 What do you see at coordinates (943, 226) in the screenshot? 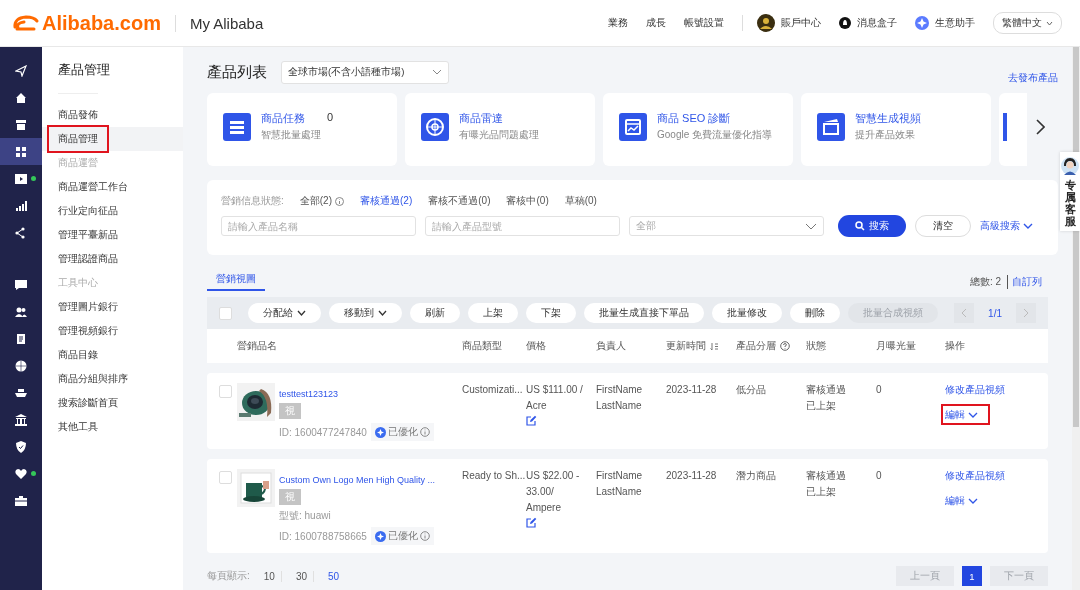
I see `clear-button: 清空` at bounding box center [943, 226].